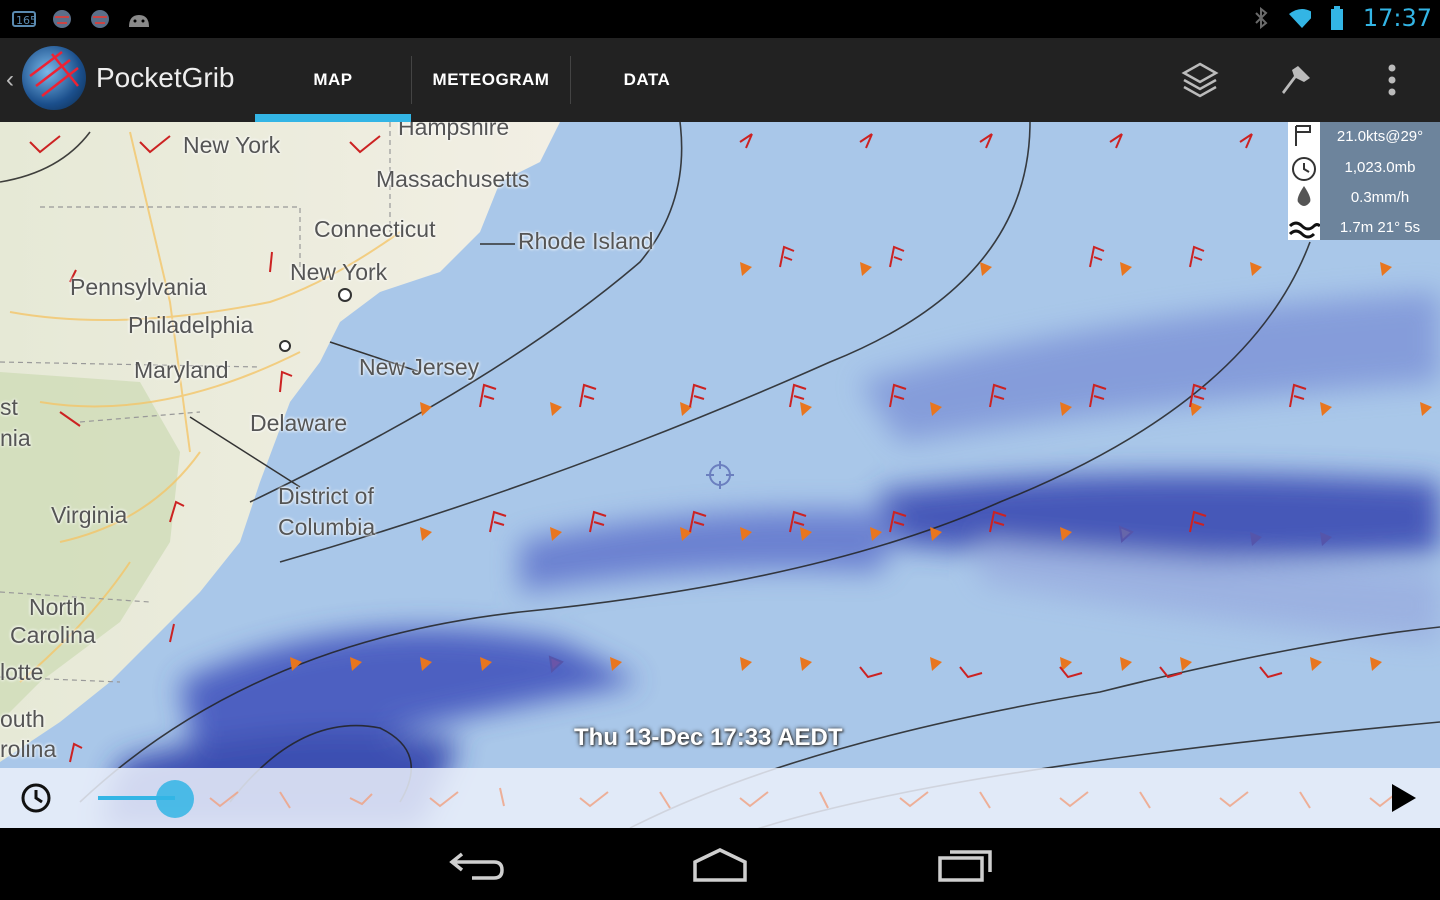 This screenshot has height=900, width=1440. What do you see at coordinates (327, 527) in the screenshot?
I see `map-label: Columbia` at bounding box center [327, 527].